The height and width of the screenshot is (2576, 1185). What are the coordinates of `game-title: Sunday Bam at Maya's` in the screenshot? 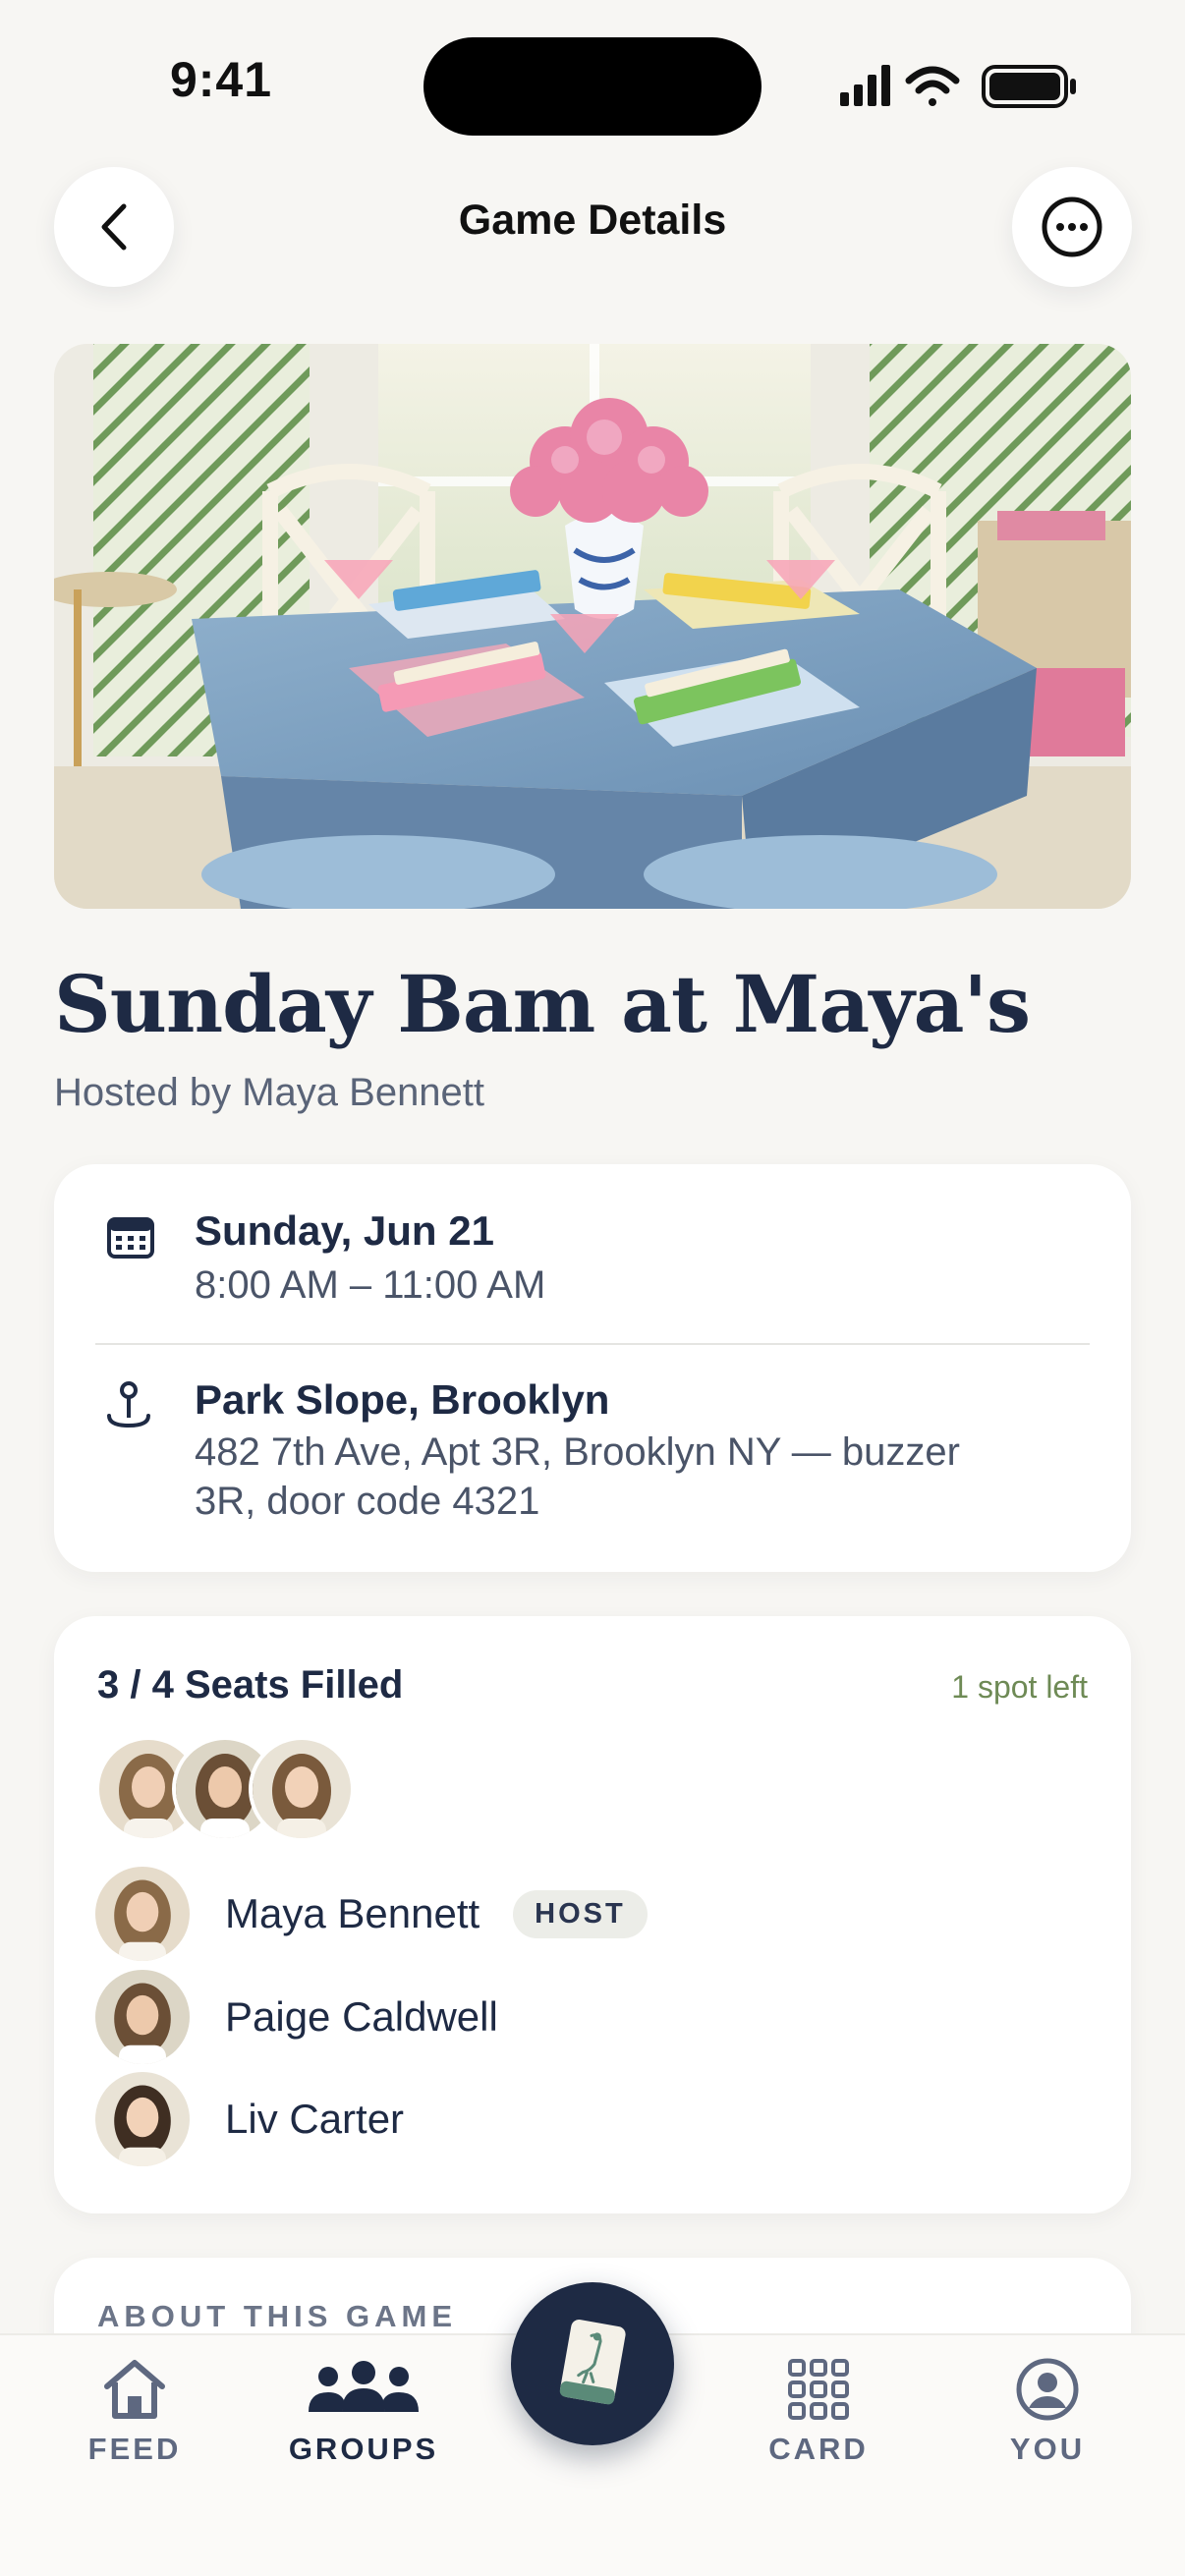 It's located at (542, 1004).